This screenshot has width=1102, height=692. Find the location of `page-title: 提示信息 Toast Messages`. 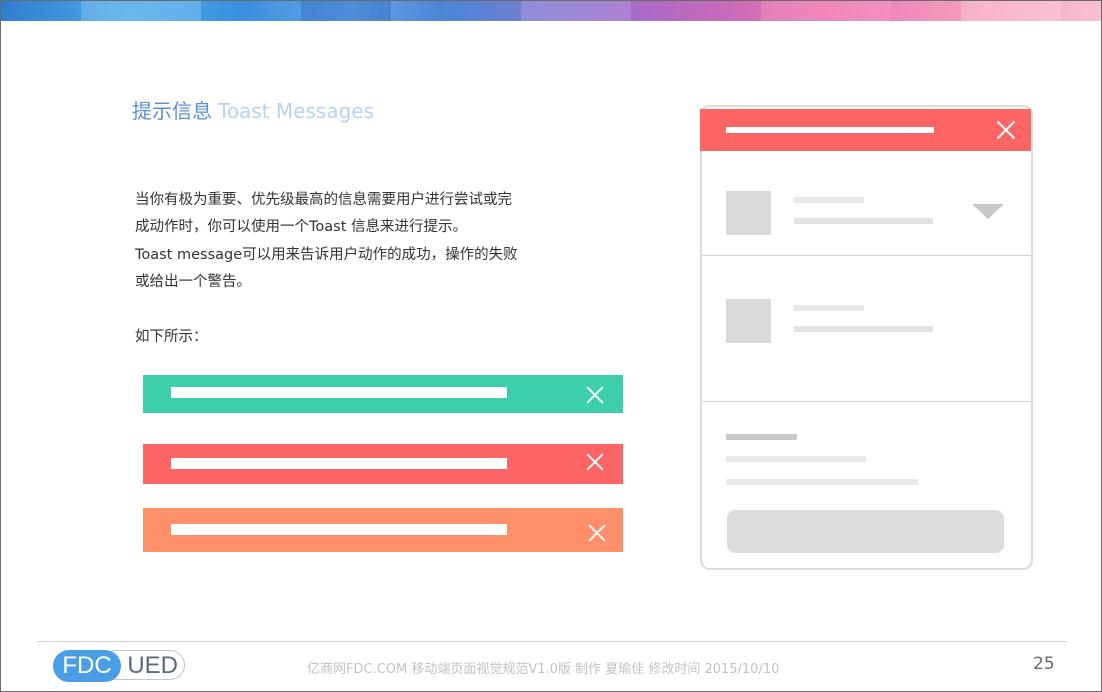

page-title: 提示信息 Toast Messages is located at coordinates (253, 109).